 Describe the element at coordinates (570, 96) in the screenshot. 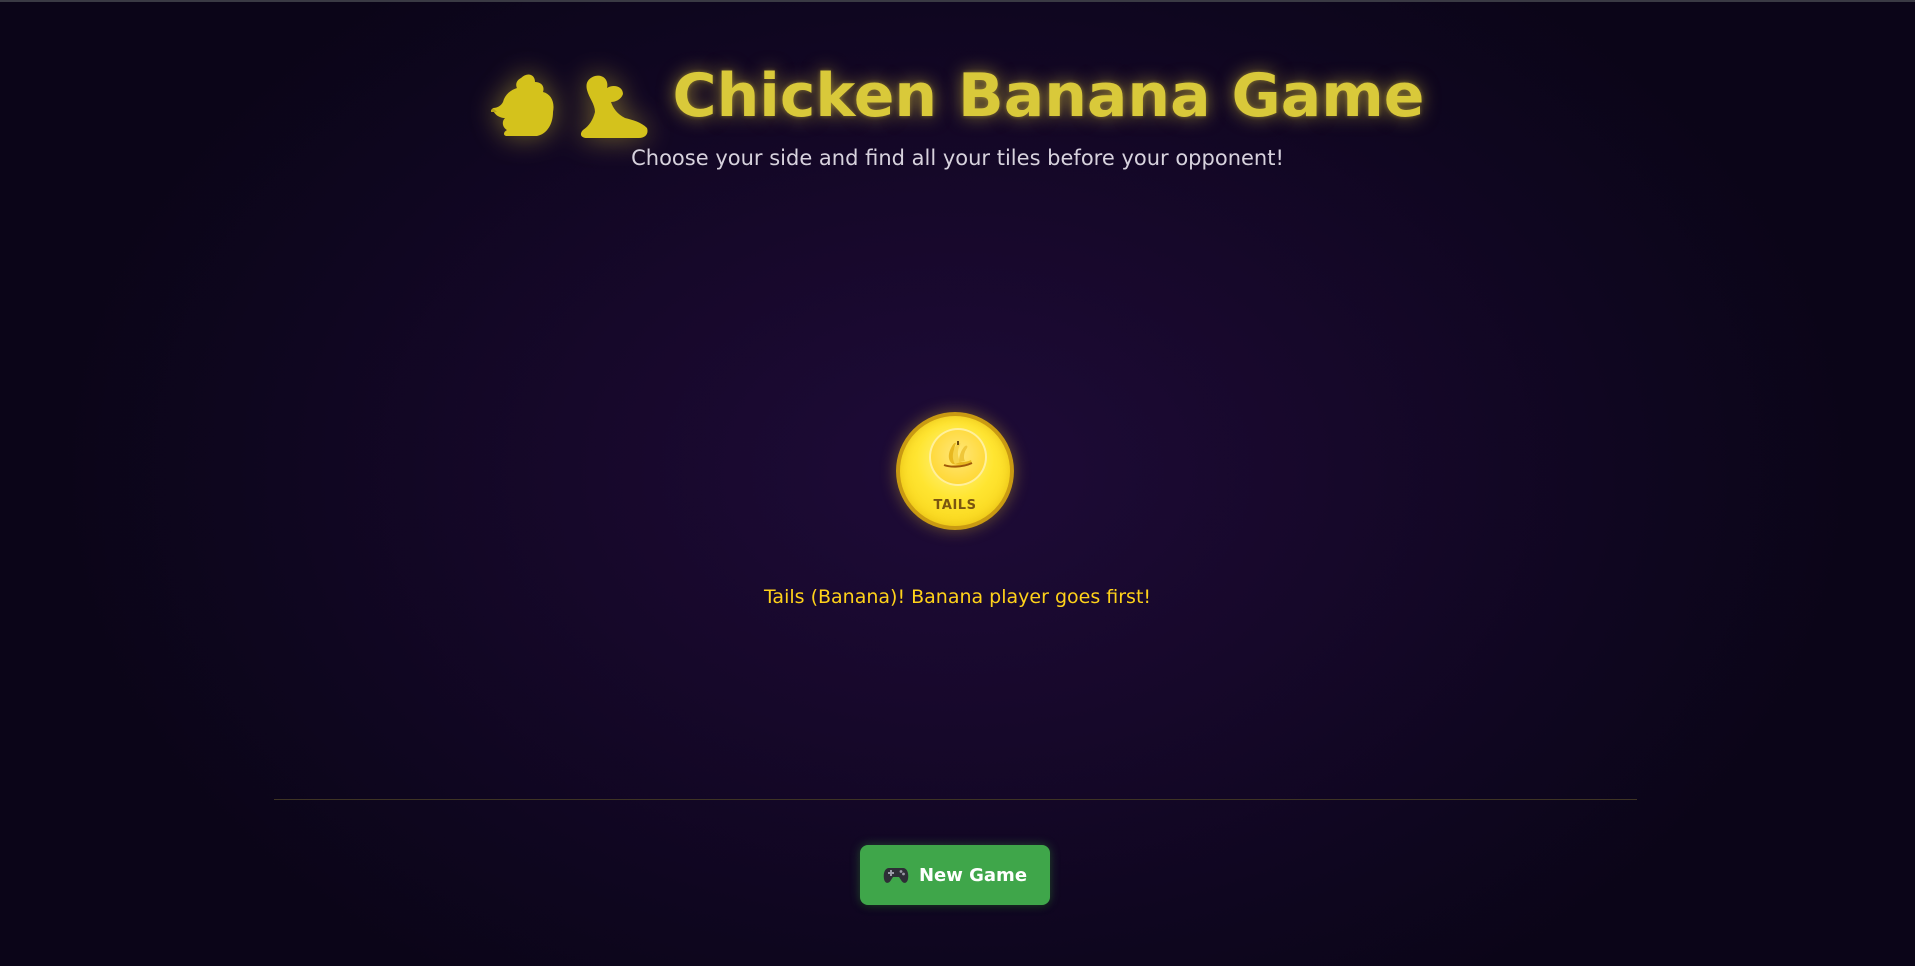

I see `title-emojis` at that location.